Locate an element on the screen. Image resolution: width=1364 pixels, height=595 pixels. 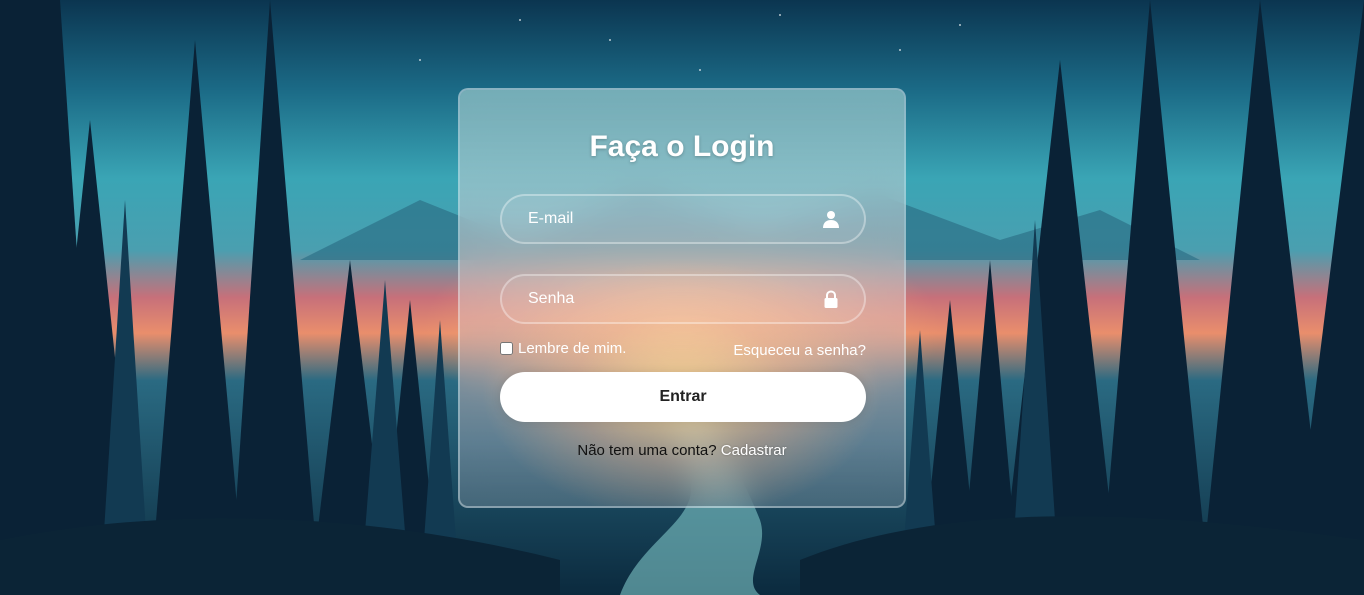
register-prompt: Não tem uma conta? Cadastrar is located at coordinates (682, 450).